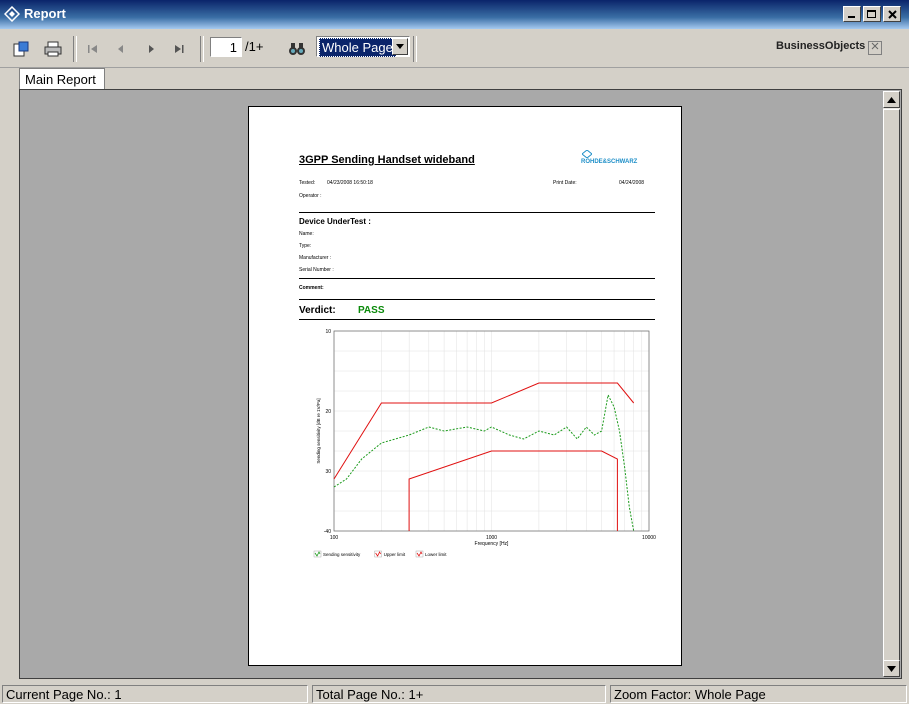  What do you see at coordinates (328, 412) in the screenshot?
I see `y-tick-label: 20` at bounding box center [328, 412].